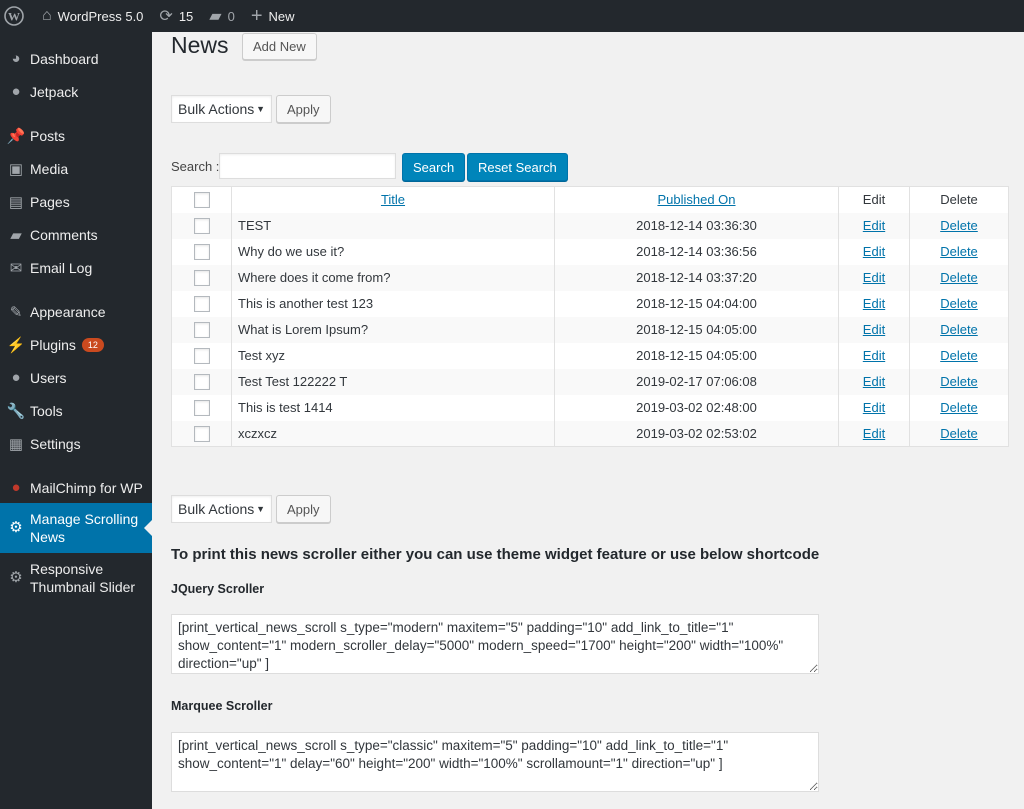 This screenshot has width=1024, height=809. I want to click on sort-title-link: Title, so click(393, 199).